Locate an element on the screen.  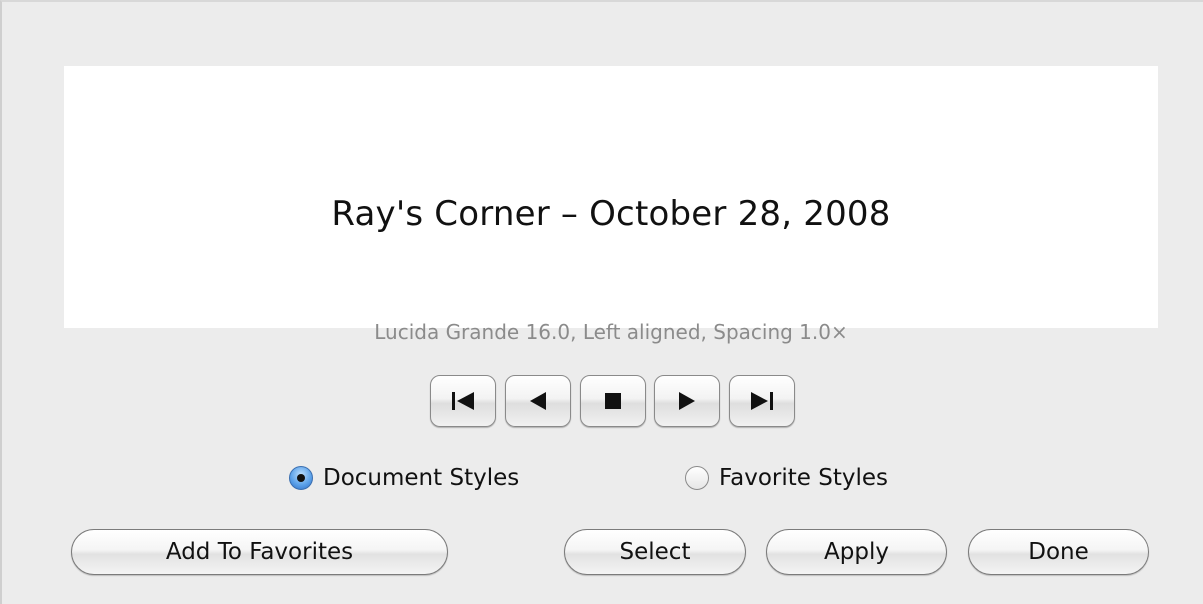
preview-sample-text: Ray's Corner – October 28, 2008 is located at coordinates (611, 214).